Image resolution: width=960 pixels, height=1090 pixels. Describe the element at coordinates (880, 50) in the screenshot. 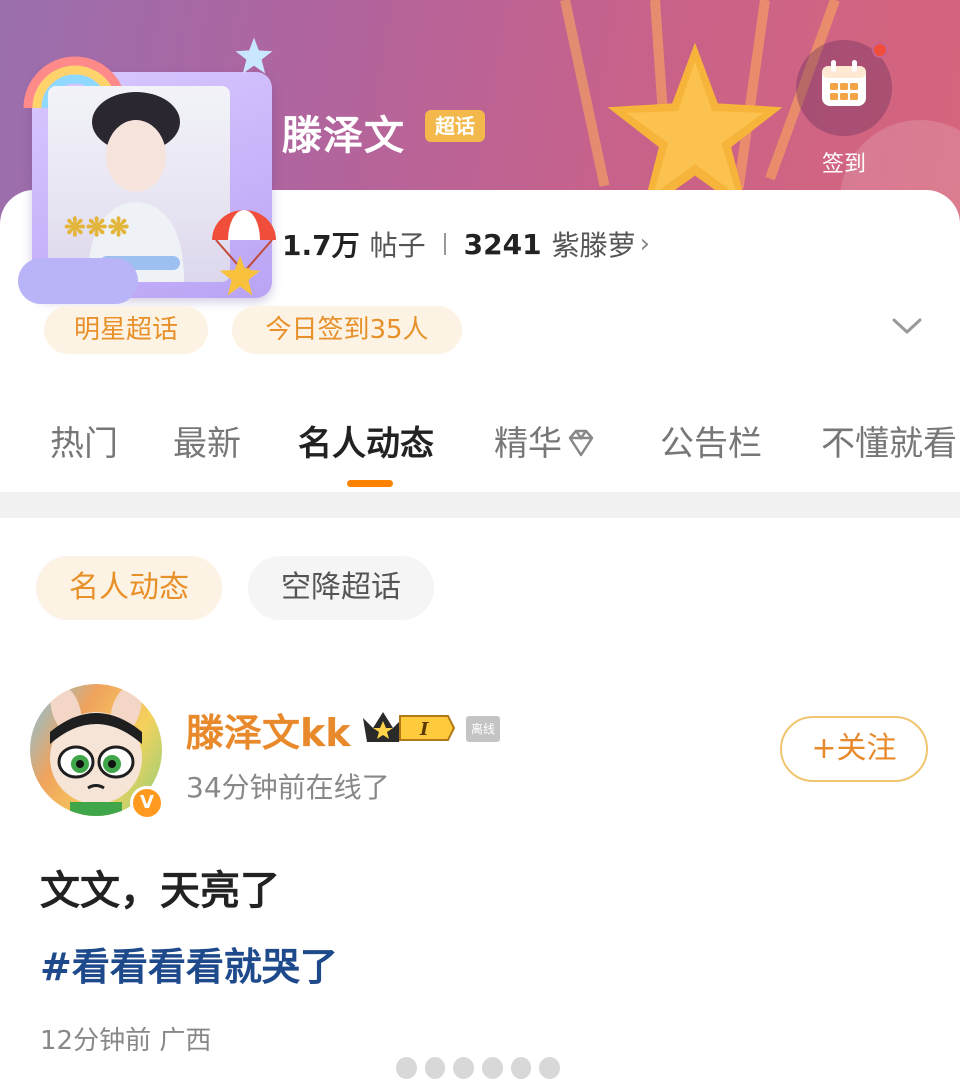

I see `notification-dot` at that location.